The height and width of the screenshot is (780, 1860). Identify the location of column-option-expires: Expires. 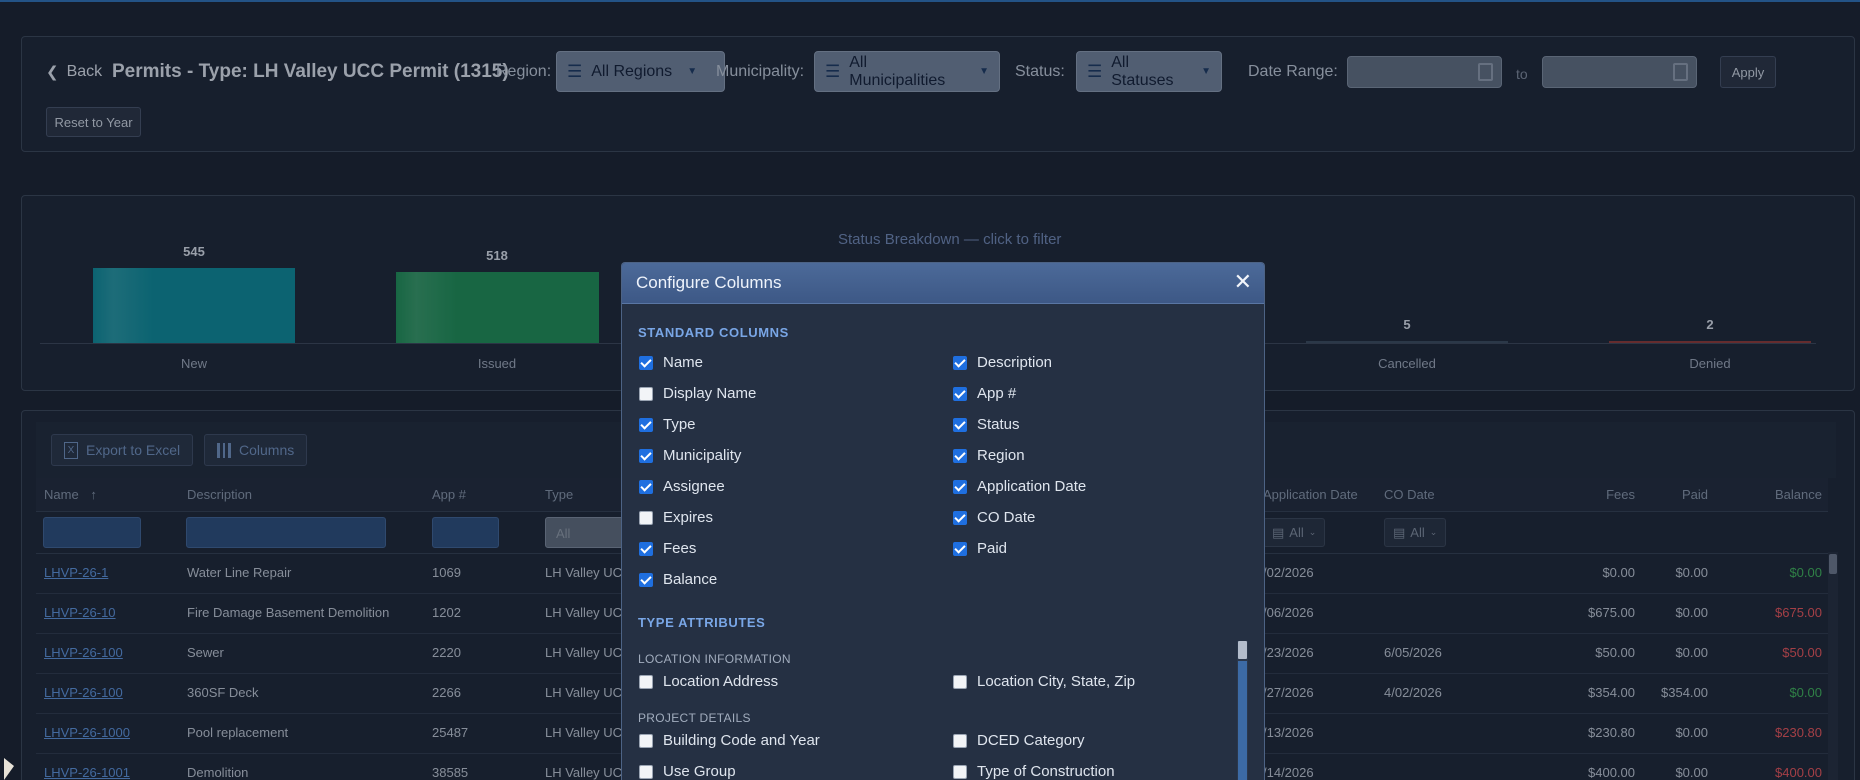
(676, 517).